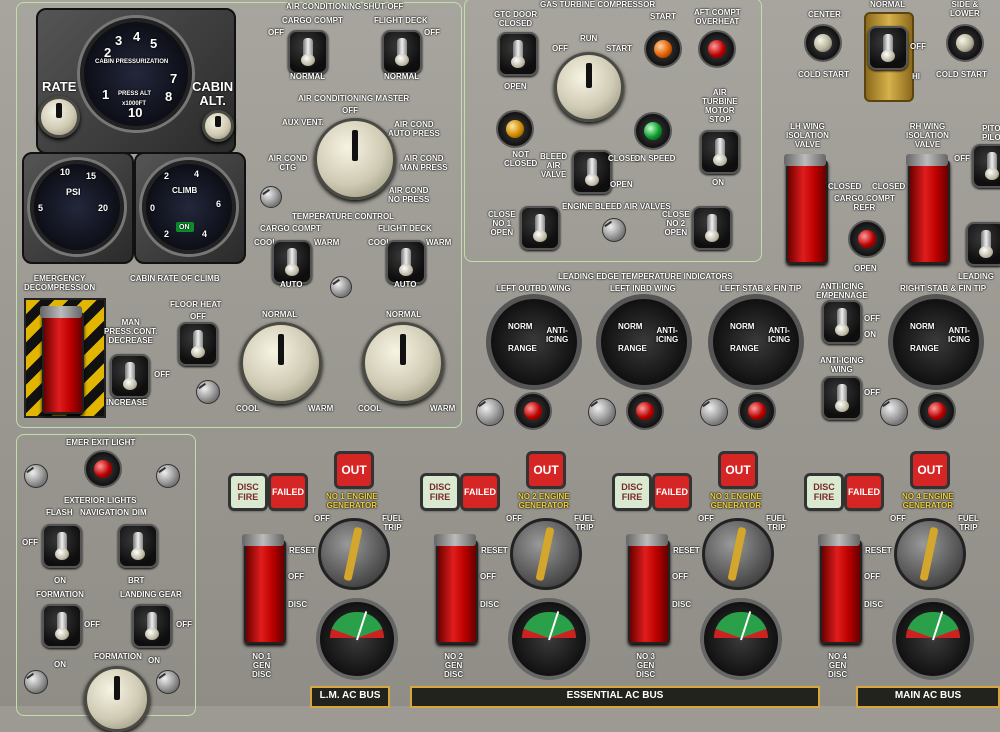 The image size is (1000, 732). I want to click on le-range-4: RANGE, so click(924, 348).